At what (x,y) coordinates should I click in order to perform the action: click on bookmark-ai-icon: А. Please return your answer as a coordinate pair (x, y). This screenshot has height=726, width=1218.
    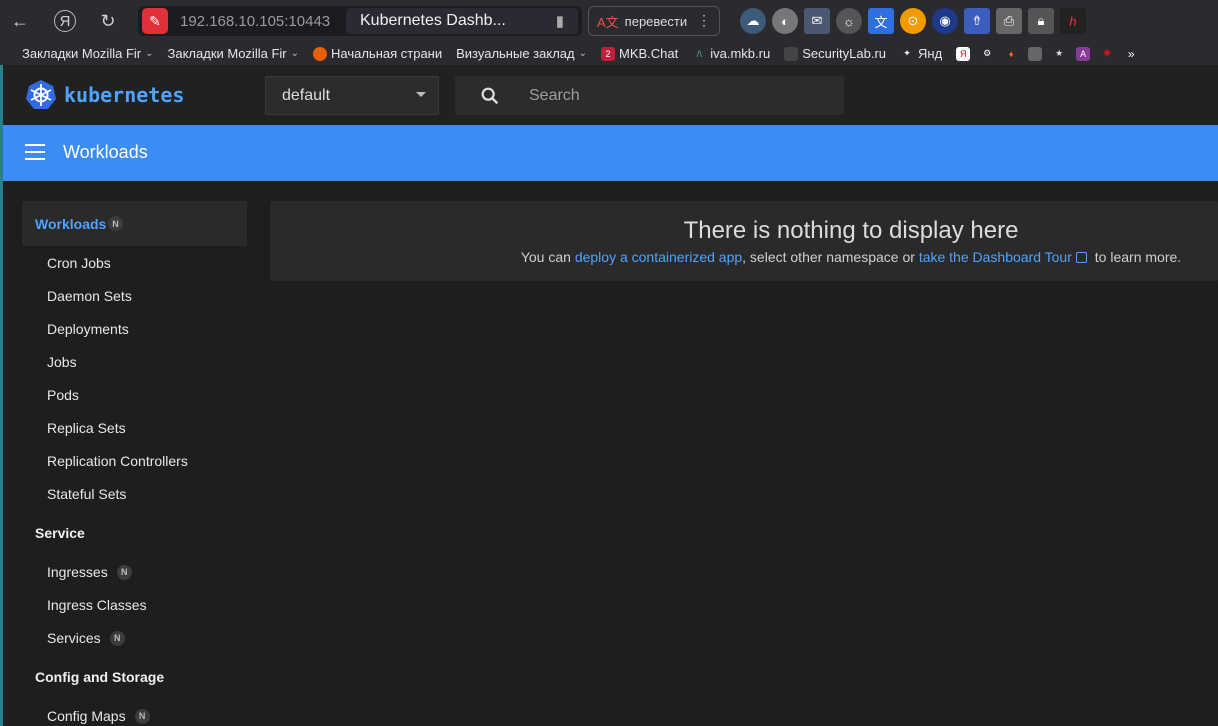
    Looking at the image, I should click on (1083, 53).